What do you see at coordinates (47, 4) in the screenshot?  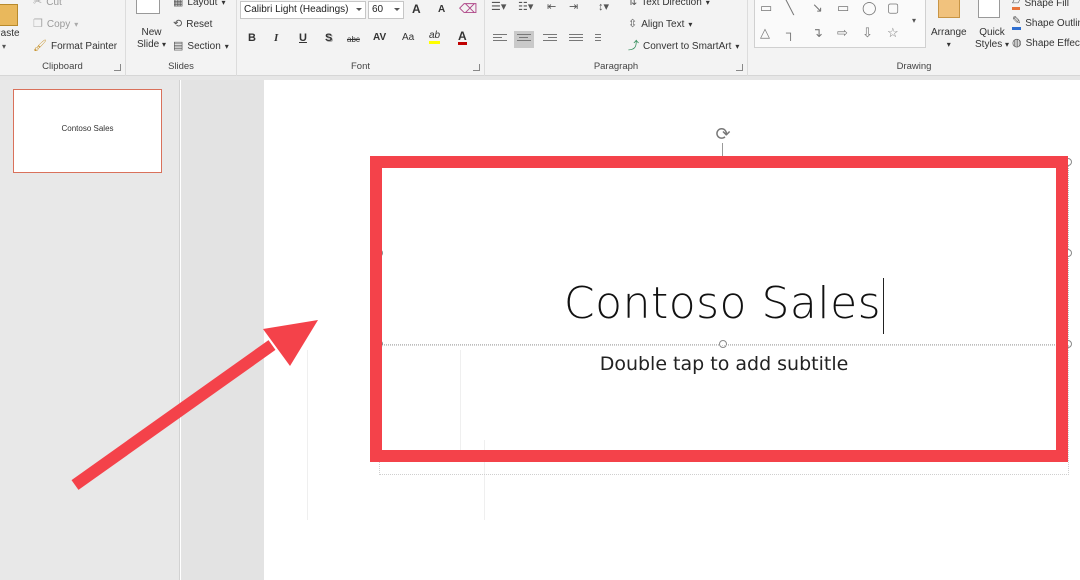 I see `cut-button: ✂ Cut` at bounding box center [47, 4].